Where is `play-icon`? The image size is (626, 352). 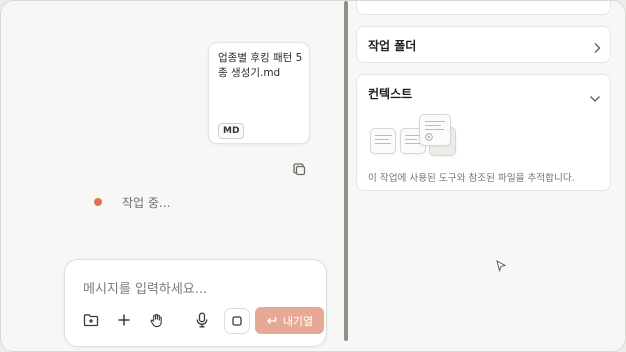
play-icon is located at coordinates (429, 137).